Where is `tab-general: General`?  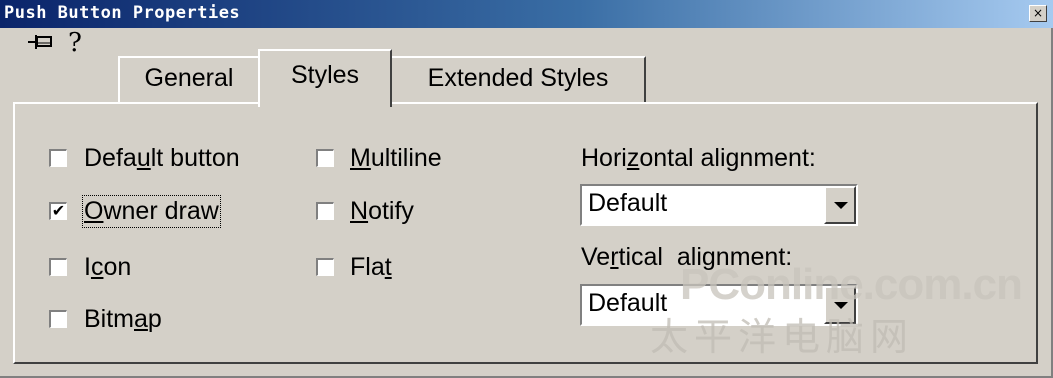
tab-general: General is located at coordinates (189, 79).